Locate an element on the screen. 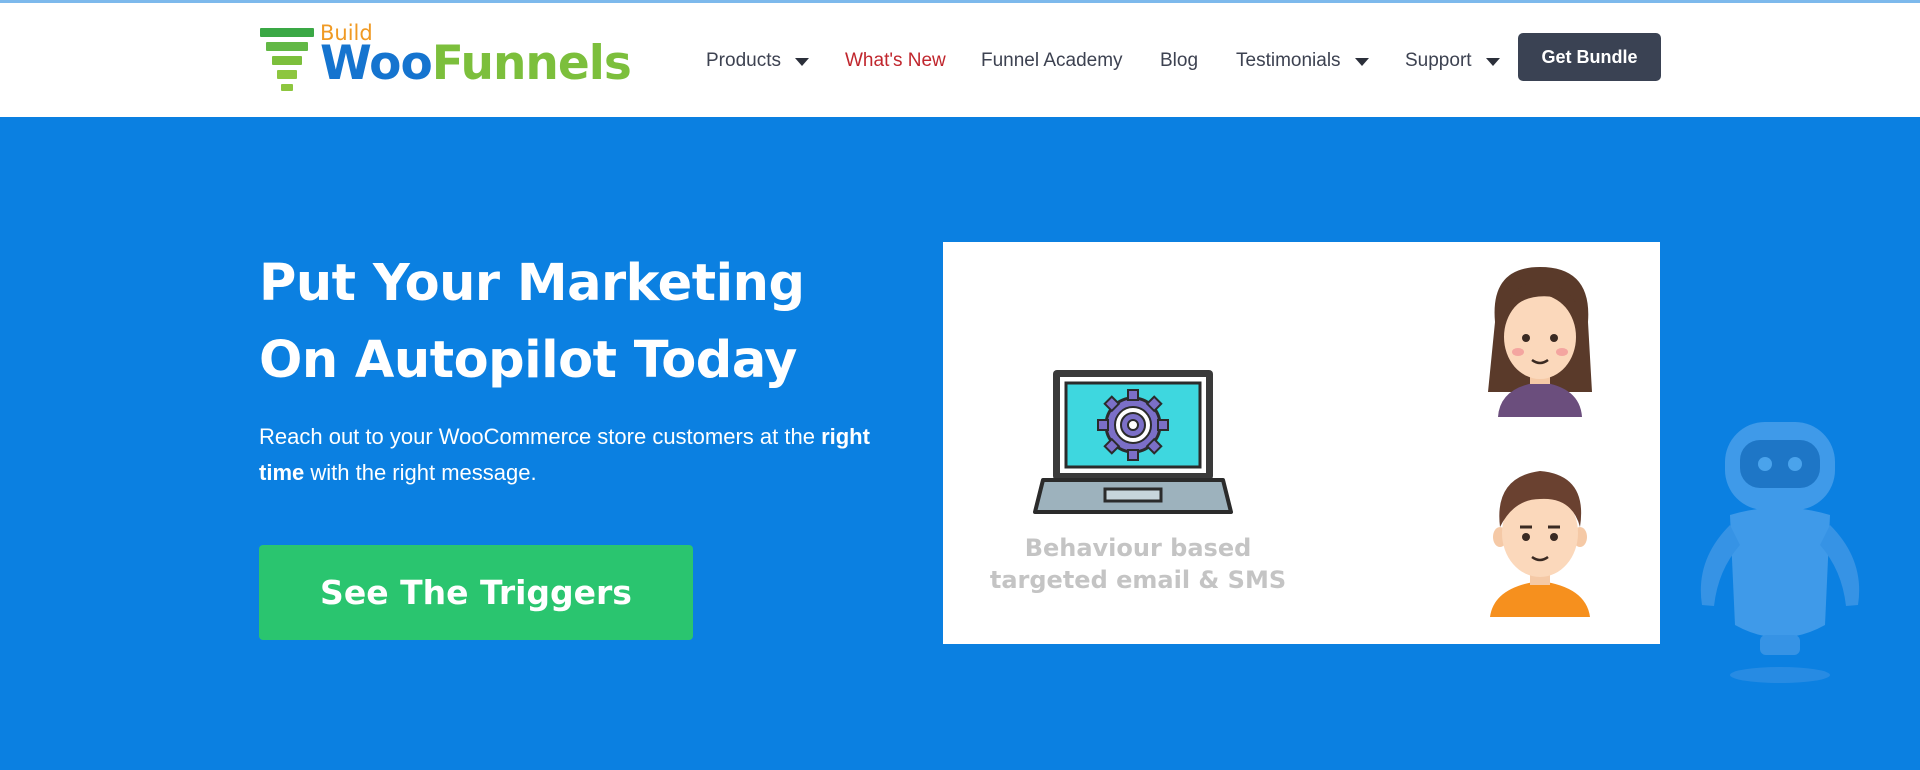  nav-item-label: What's New is located at coordinates (895, 60).